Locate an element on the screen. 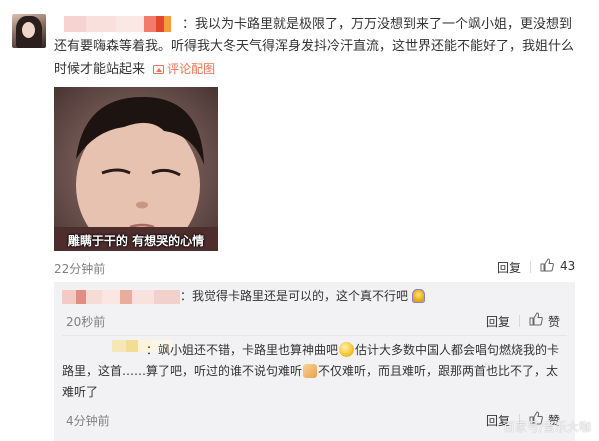 This screenshot has width=599, height=441. reply-2-body-a: ：飒小姐还不错，卡路里也算神曲吧 is located at coordinates (242, 350).